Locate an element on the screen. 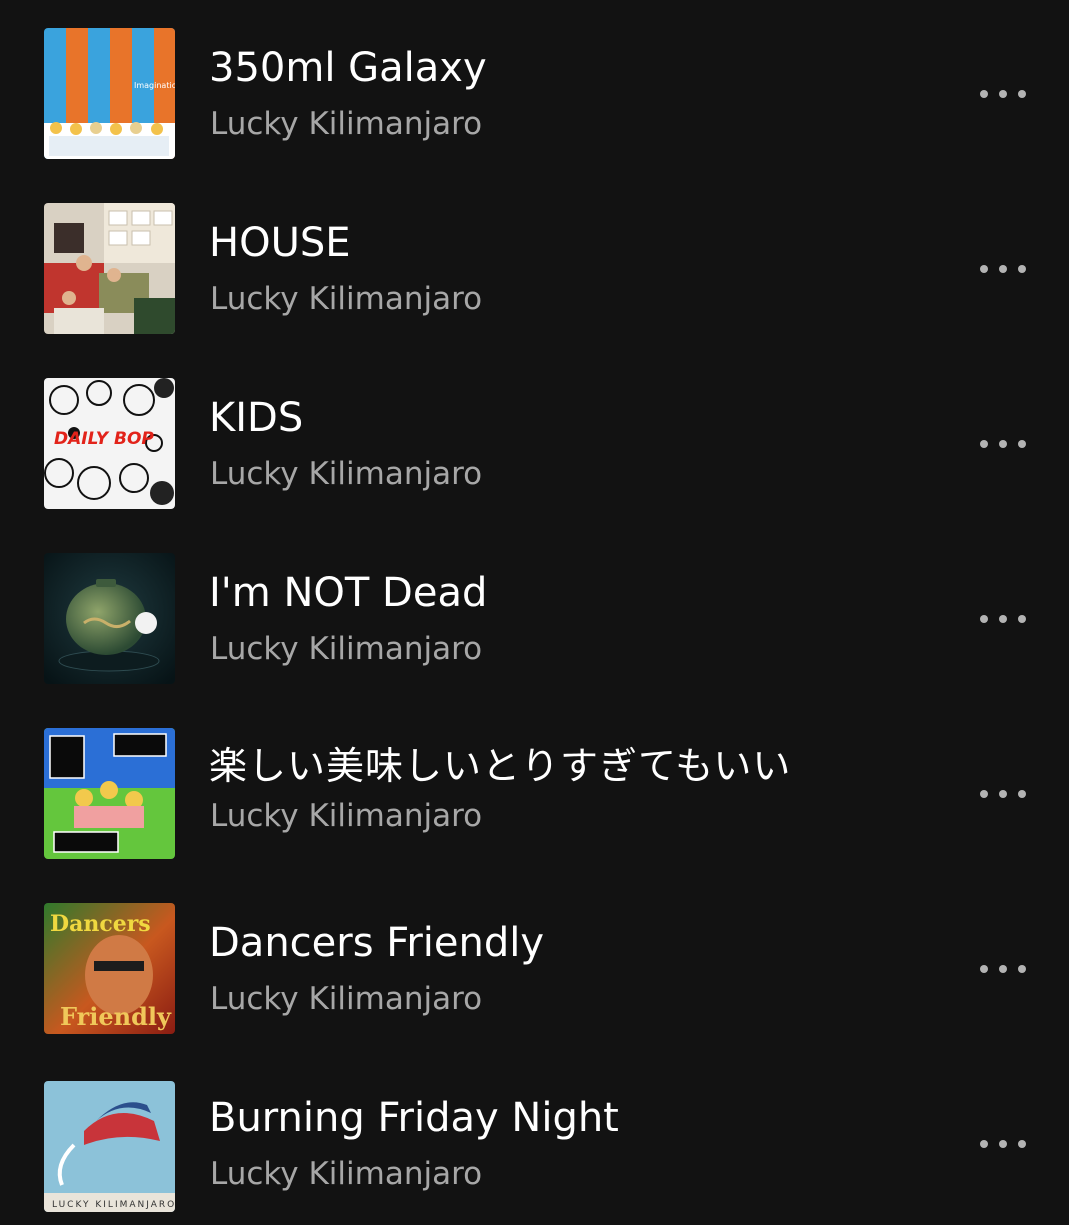 This screenshot has width=1069, height=1225. track-row-tanoshii: 楽しい美味しいとりすぎてもいい Lucky Kilimanjaro is located at coordinates (534, 787).